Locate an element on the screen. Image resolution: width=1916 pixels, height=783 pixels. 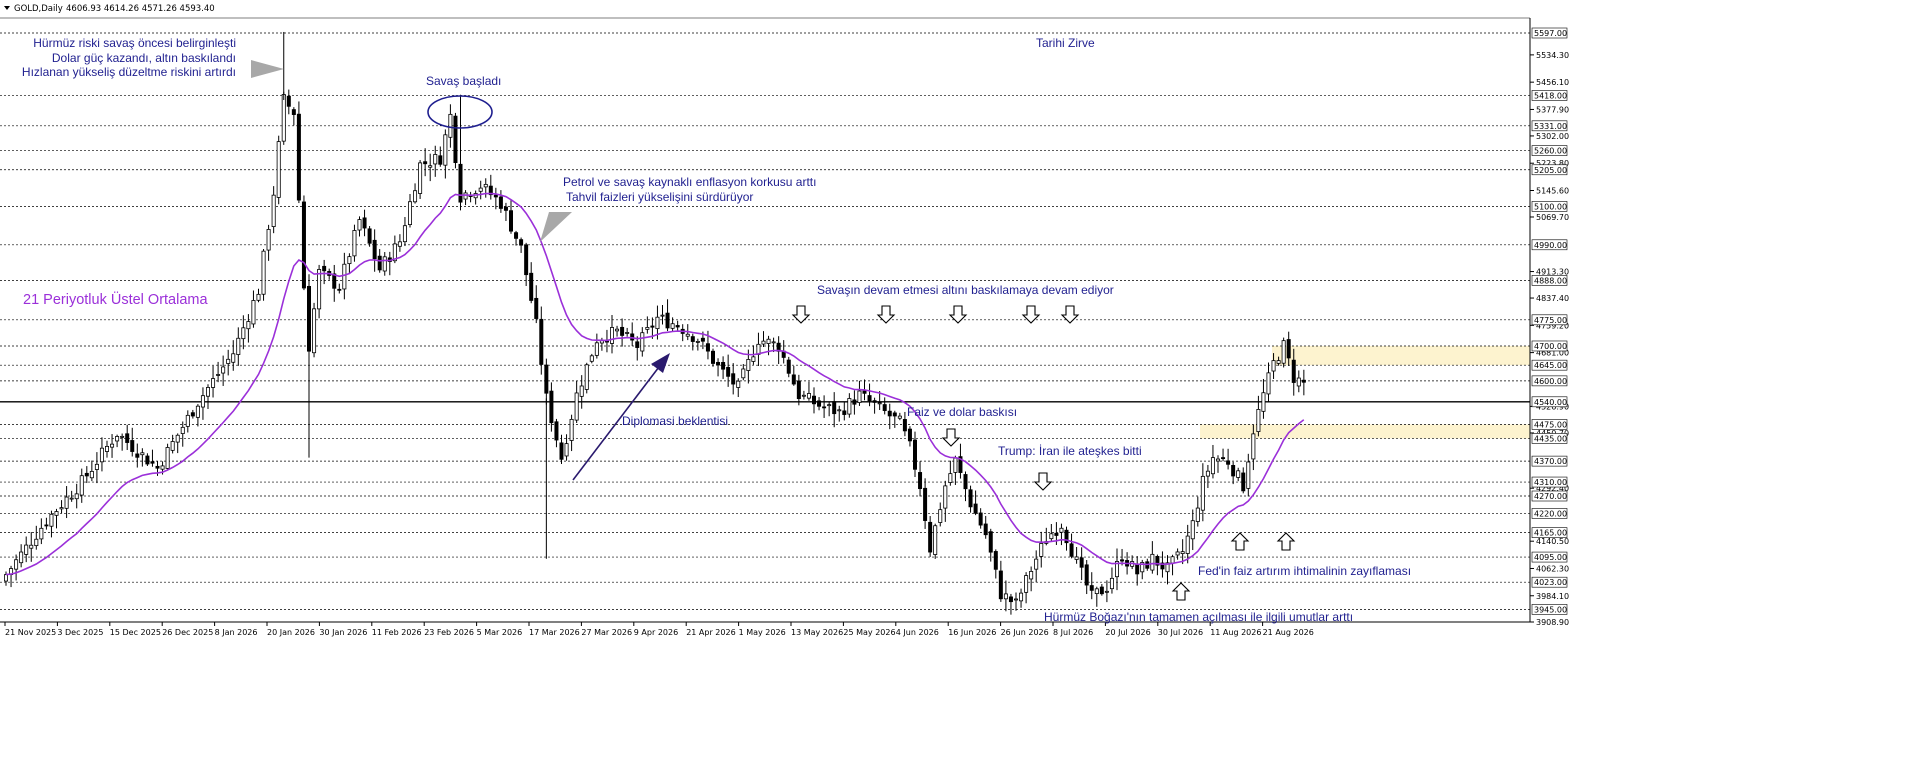
x-tick-label: 26 Jun 2026 is located at coordinates (1025, 632).